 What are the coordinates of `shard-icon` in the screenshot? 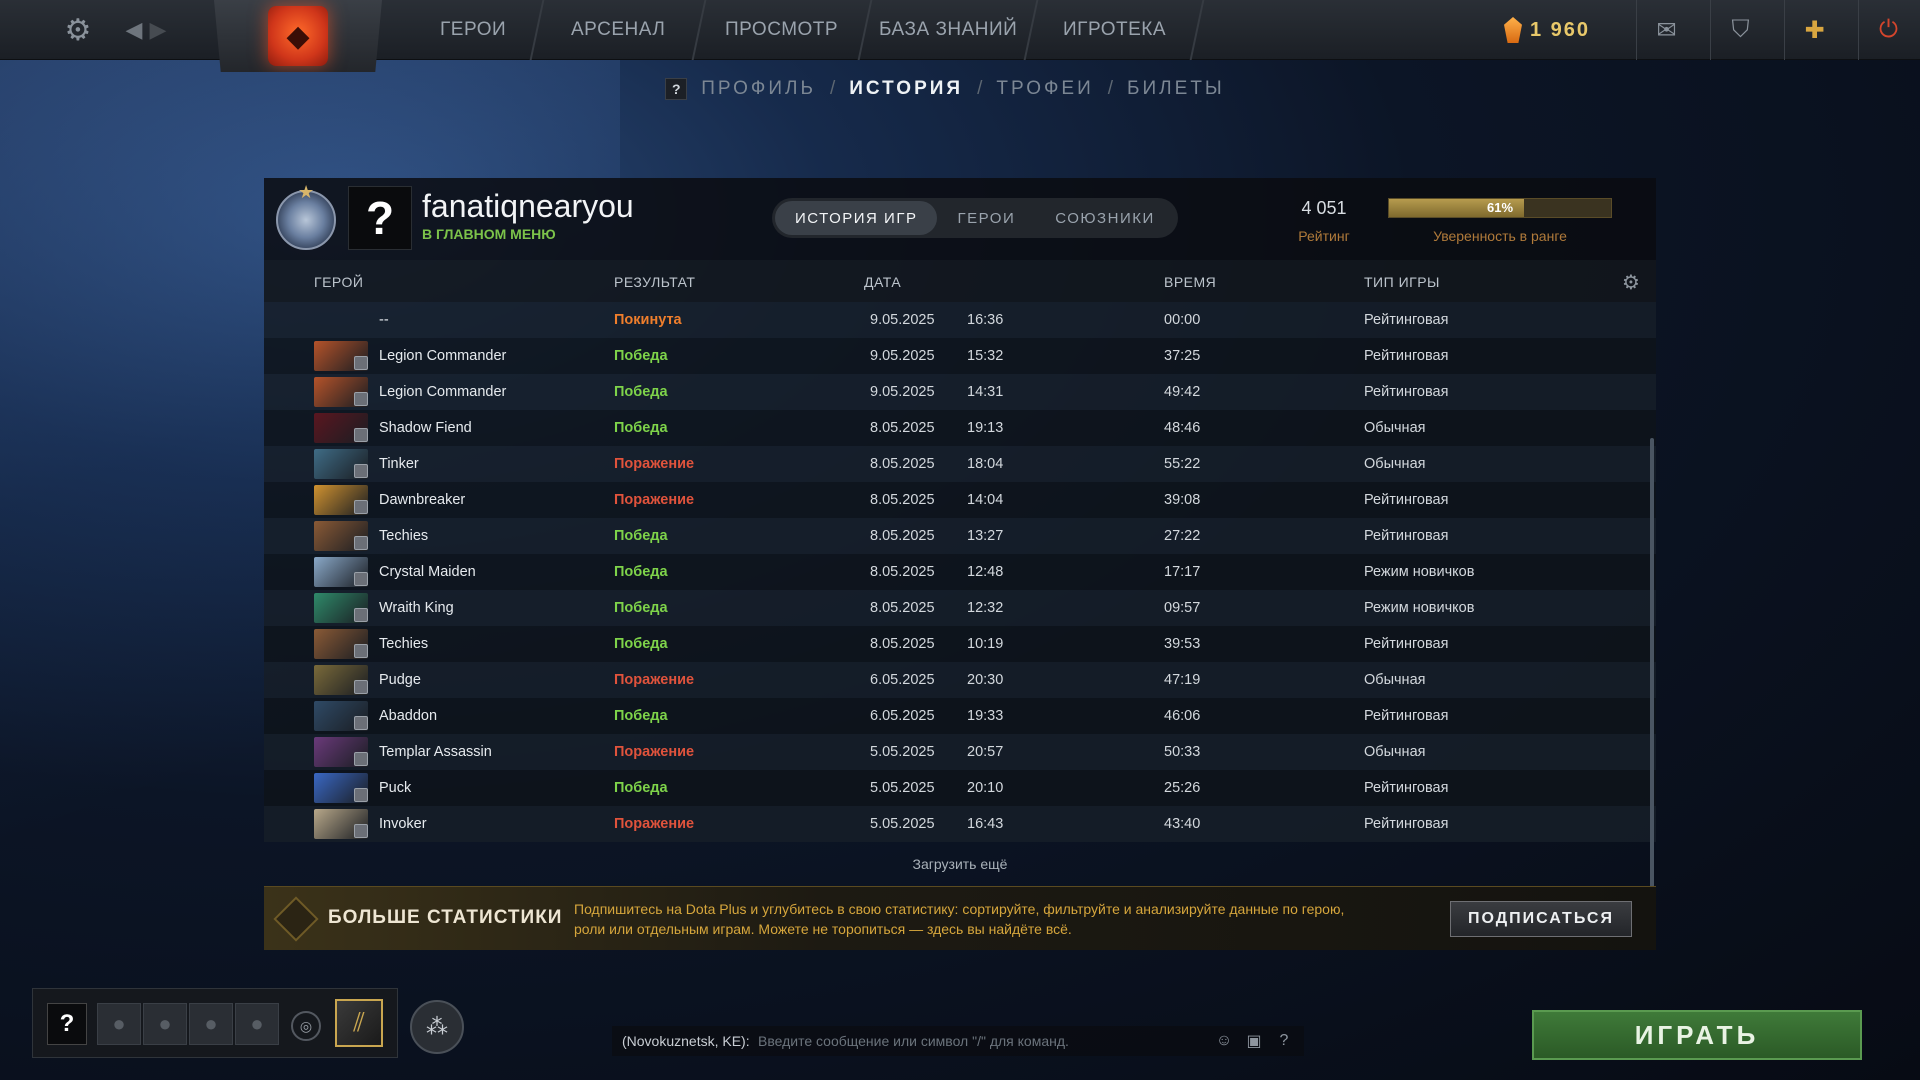 It's located at (1513, 30).